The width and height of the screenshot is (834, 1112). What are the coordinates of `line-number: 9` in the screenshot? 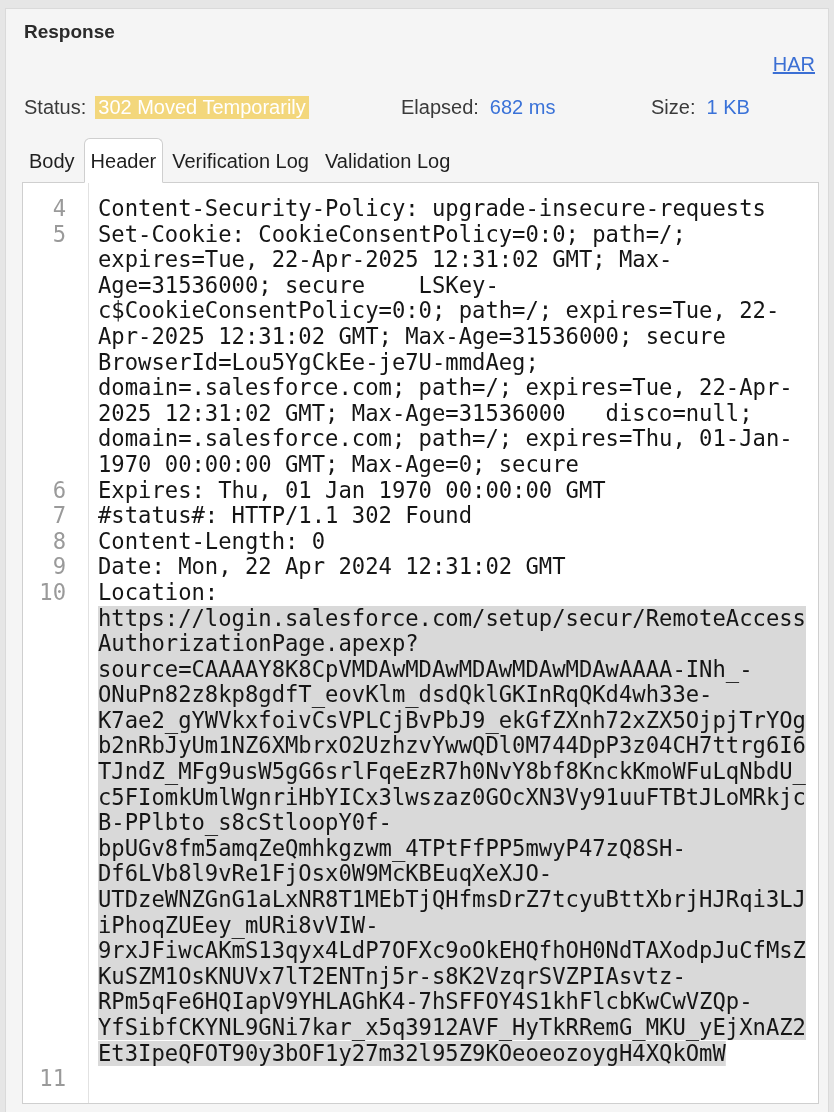 It's located at (59, 567).